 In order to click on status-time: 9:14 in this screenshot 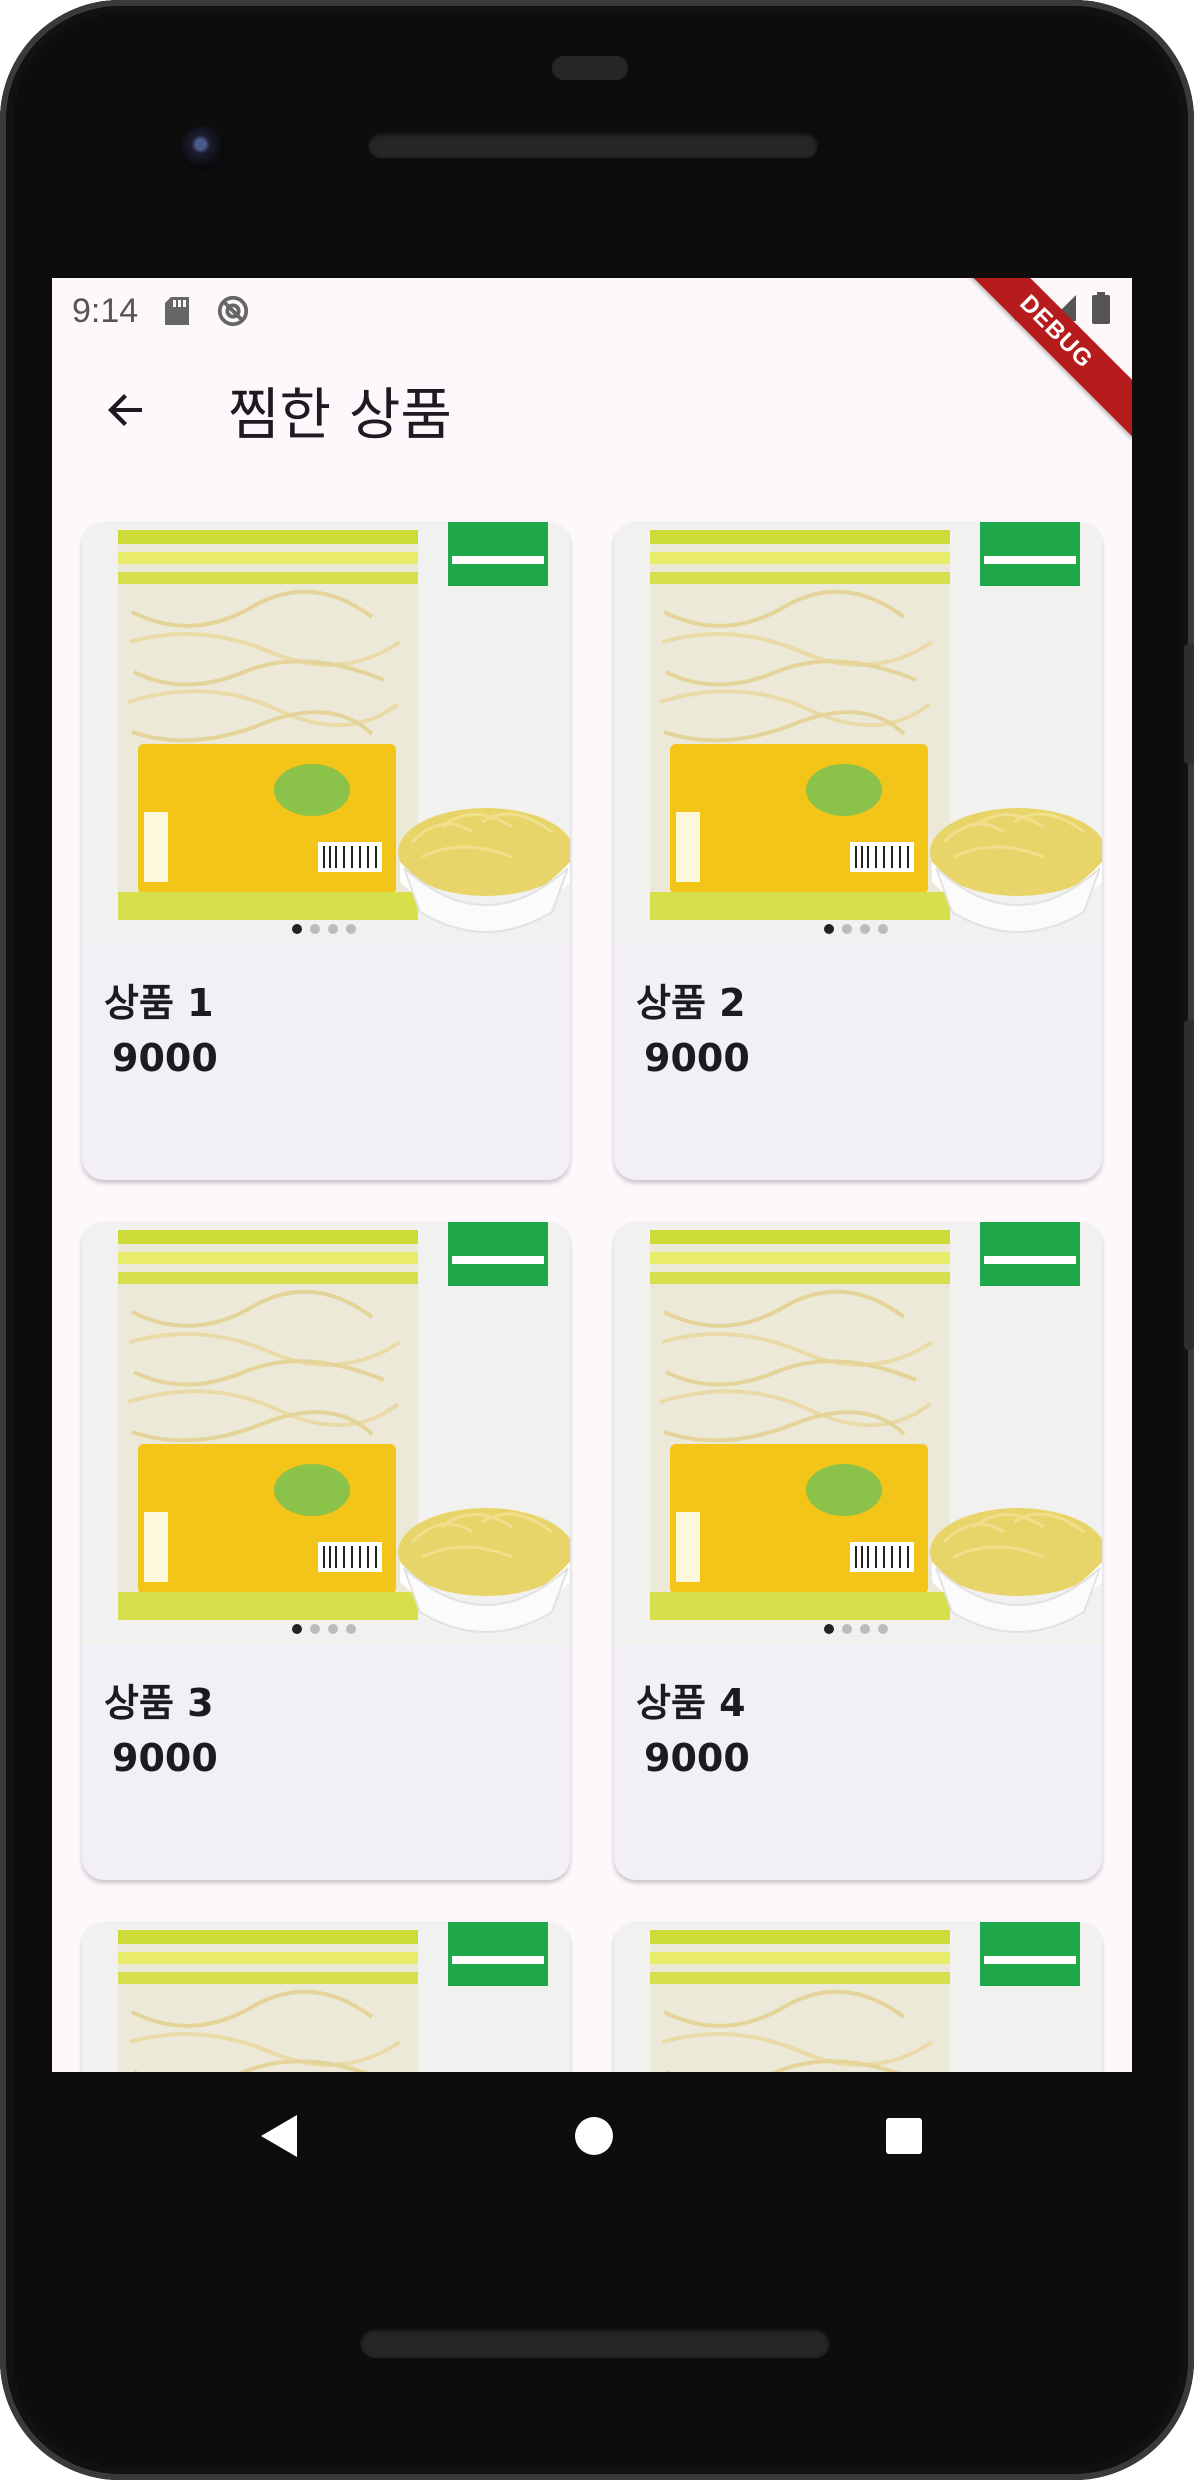, I will do `click(105, 310)`.